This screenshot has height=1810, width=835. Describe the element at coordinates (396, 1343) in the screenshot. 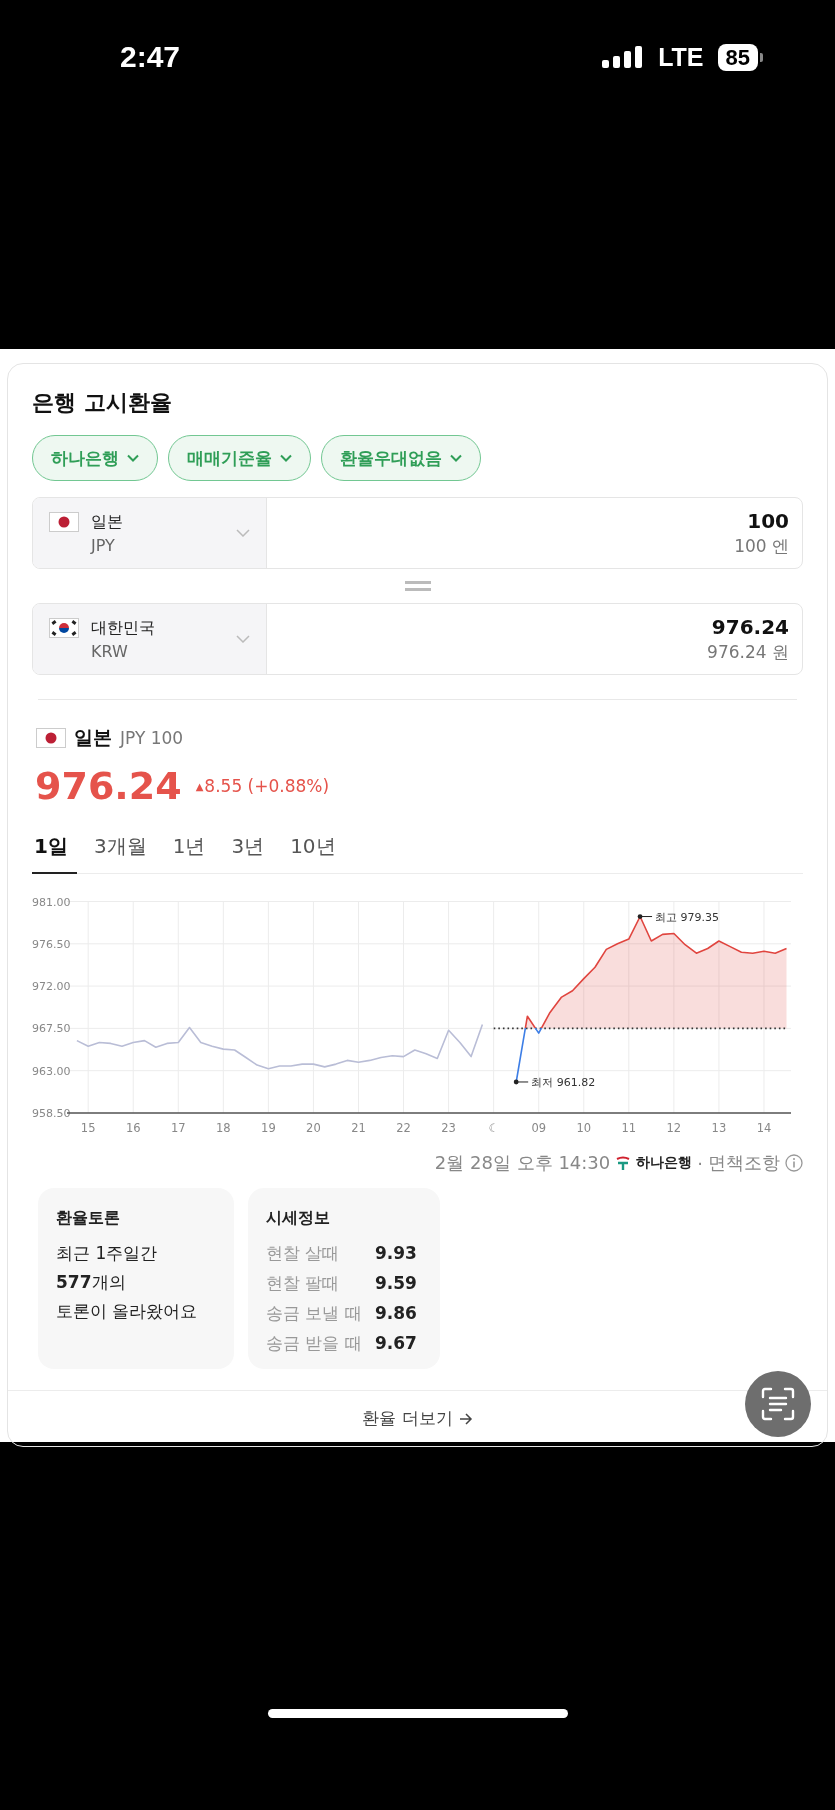

I see `price-value: 9.67` at that location.